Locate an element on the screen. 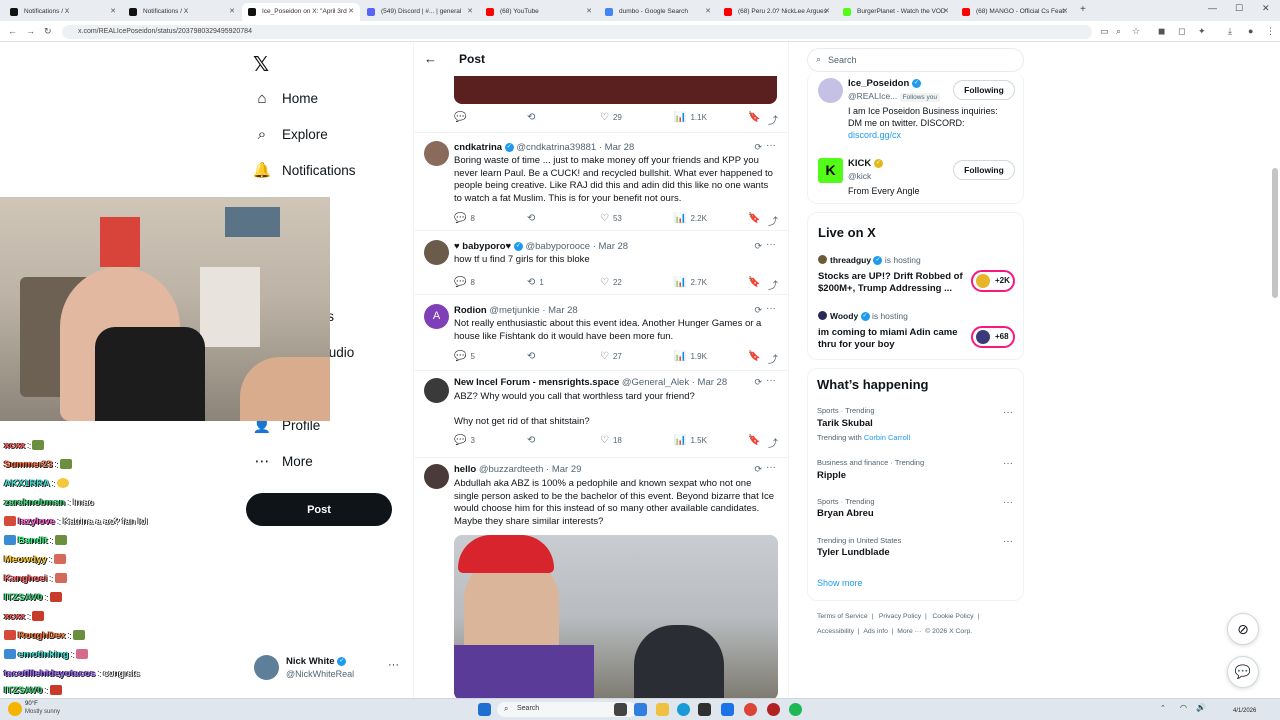 The height and width of the screenshot is (720, 1280). account-avatar is located at coordinates (266, 667).